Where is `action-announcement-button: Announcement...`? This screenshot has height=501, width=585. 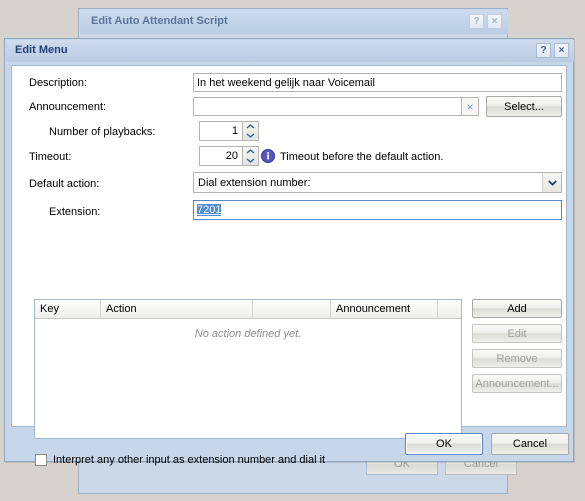 action-announcement-button: Announcement... is located at coordinates (517, 383).